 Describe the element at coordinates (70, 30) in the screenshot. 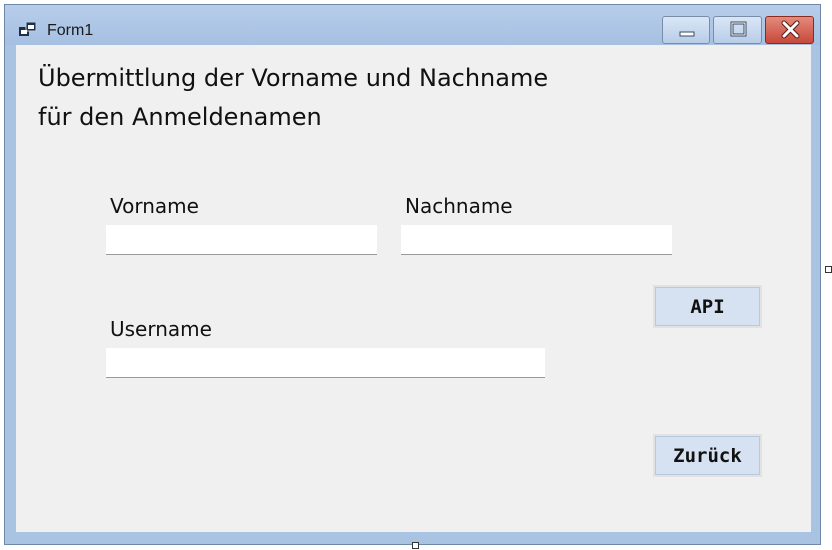

I see `window-title: Form1` at that location.